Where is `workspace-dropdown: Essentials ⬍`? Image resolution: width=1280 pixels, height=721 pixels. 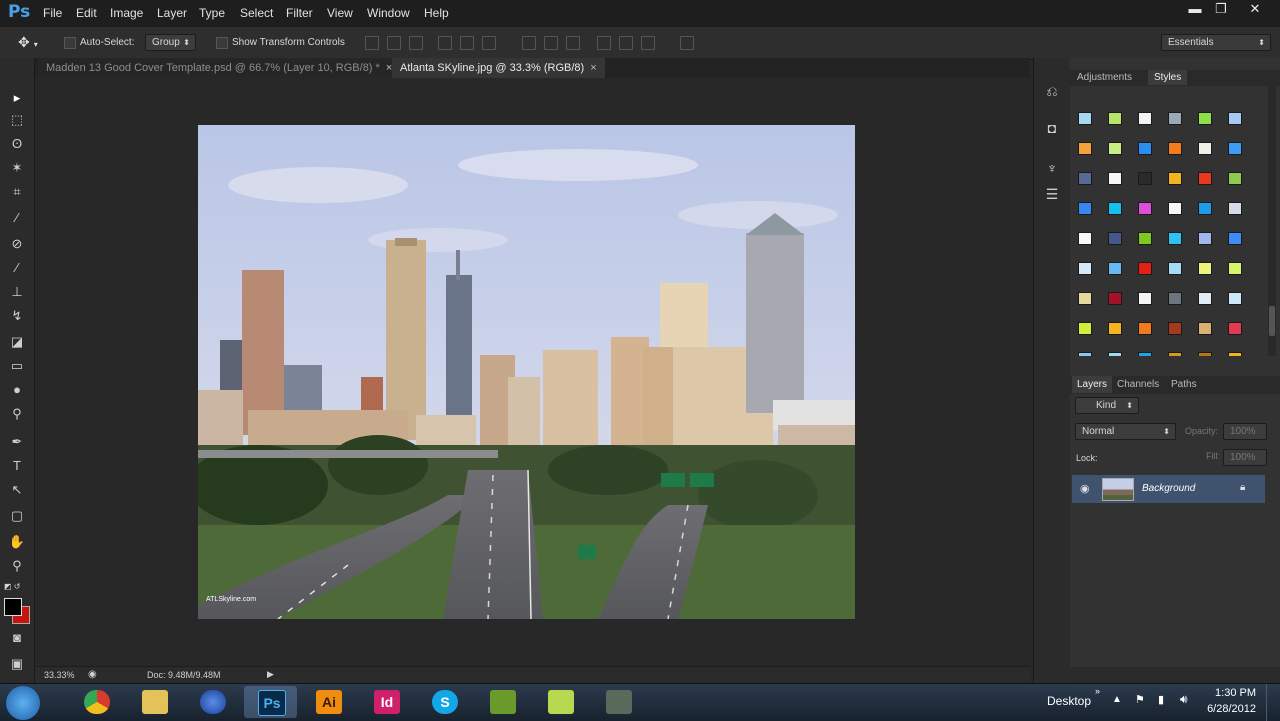 workspace-dropdown: Essentials ⬍ is located at coordinates (1216, 42).